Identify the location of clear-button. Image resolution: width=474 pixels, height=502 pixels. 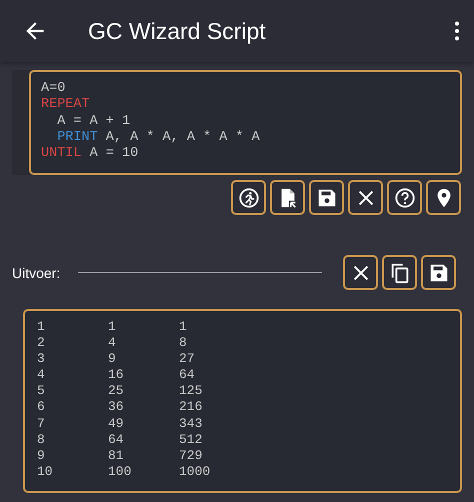
(365, 197).